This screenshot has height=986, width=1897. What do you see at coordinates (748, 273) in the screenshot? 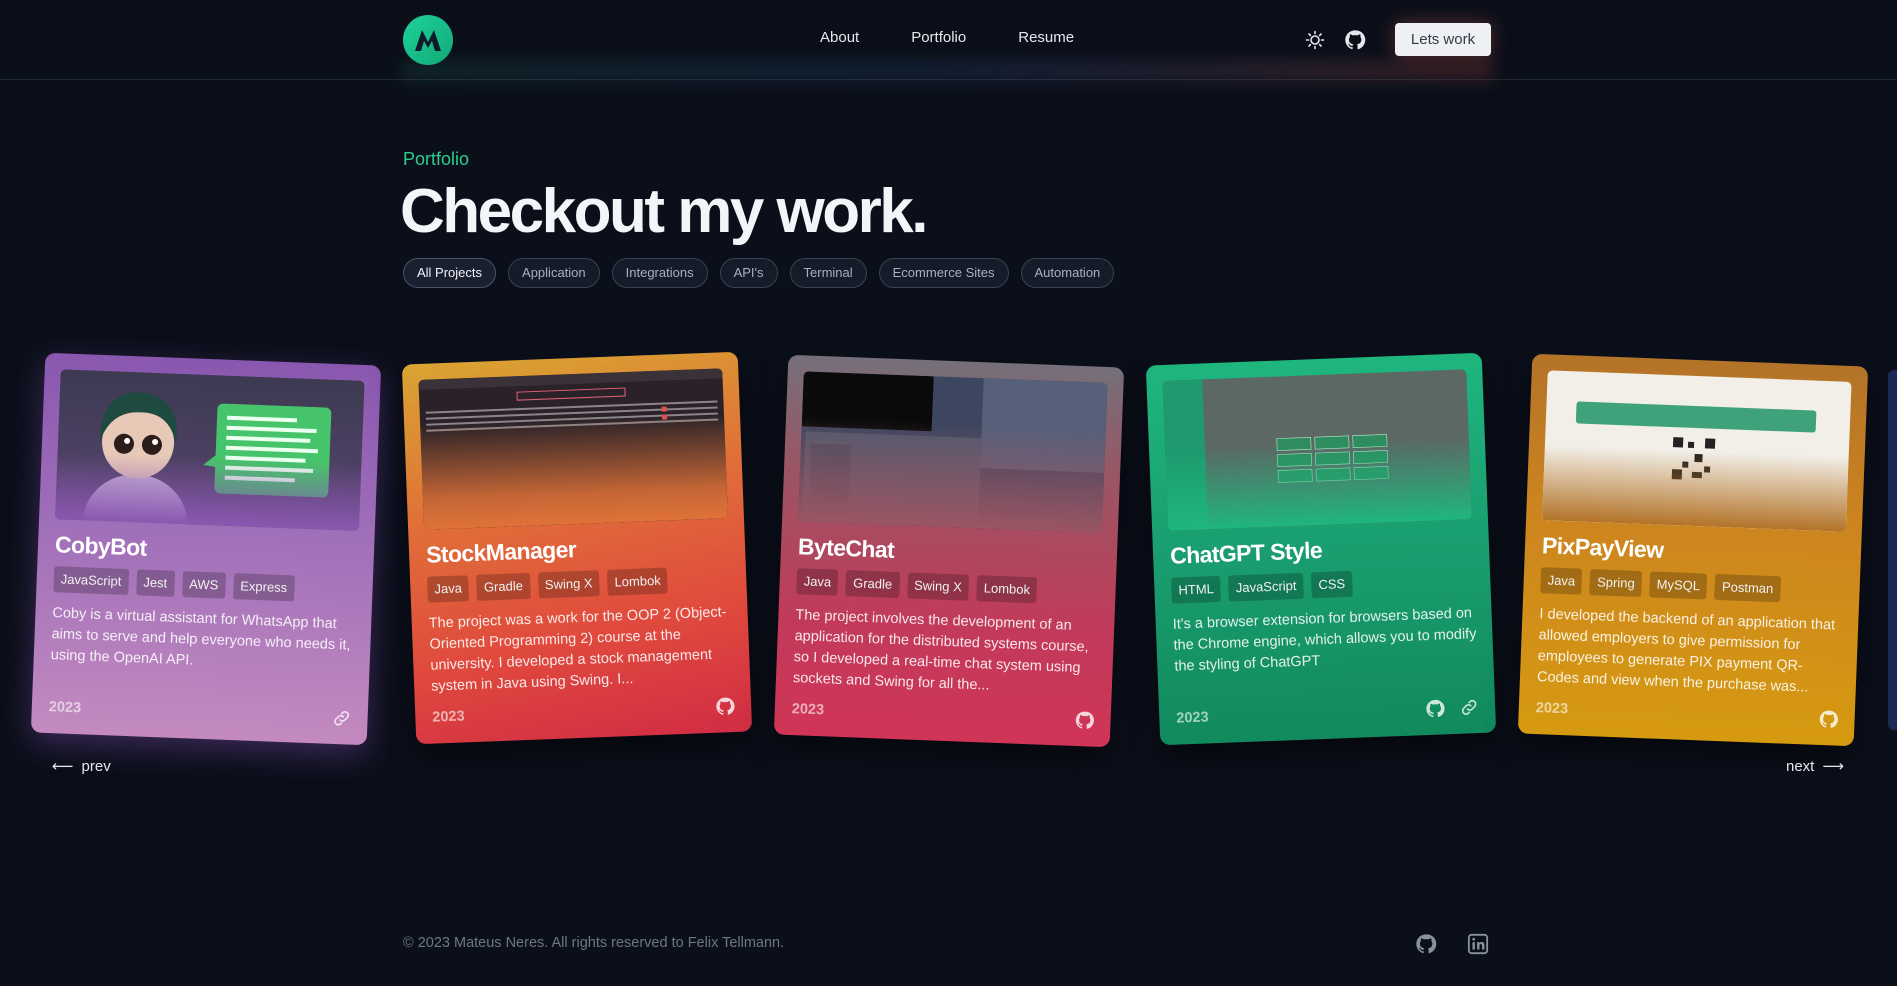
I see `filter-apis: API's` at bounding box center [748, 273].